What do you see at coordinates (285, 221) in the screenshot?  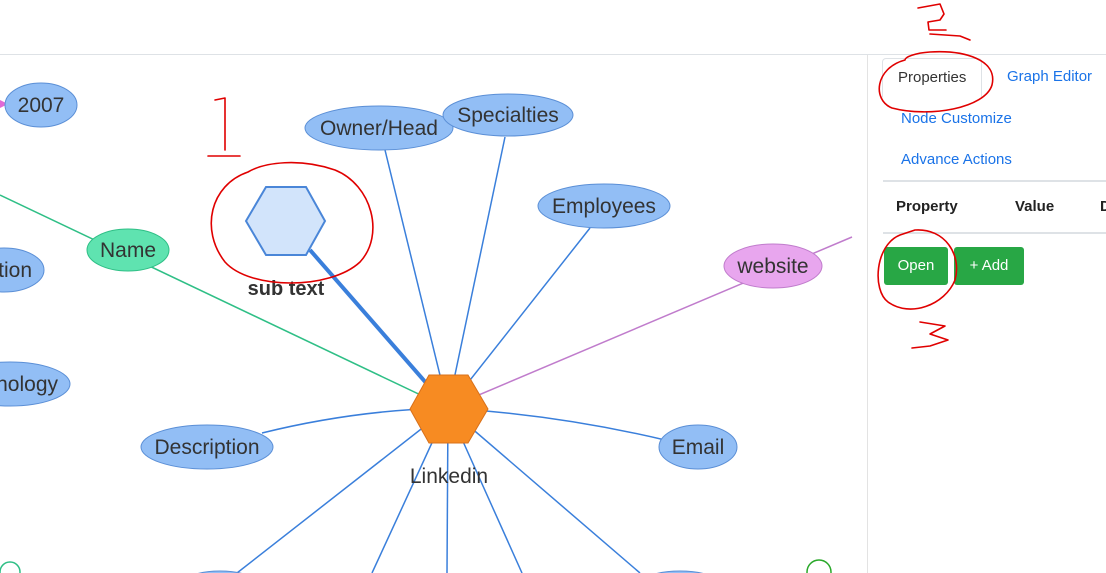 I see `node-sub-hexagon` at bounding box center [285, 221].